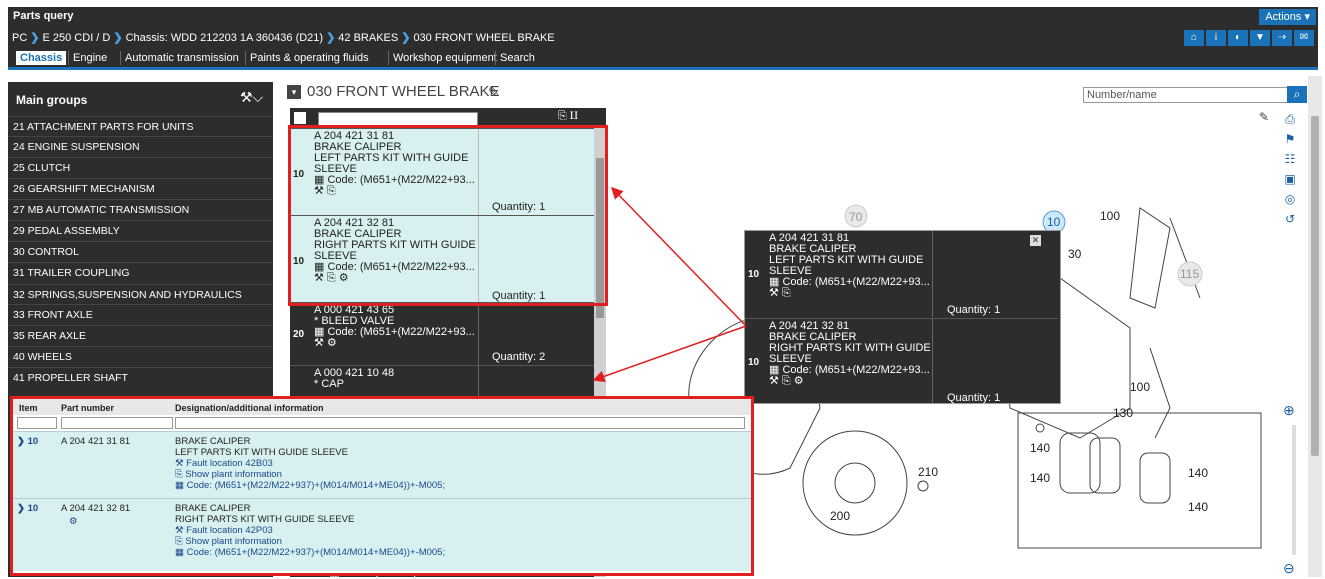 This screenshot has height=579, width=1325. I want to click on gears-icon: ⚙, so click(73, 521).